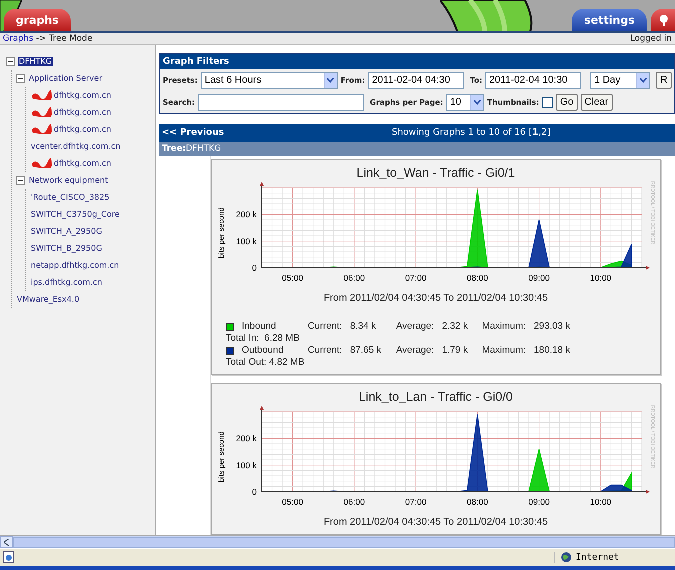 The height and width of the screenshot is (570, 675). I want to click on legend-value: 2.32 k, so click(456, 326).